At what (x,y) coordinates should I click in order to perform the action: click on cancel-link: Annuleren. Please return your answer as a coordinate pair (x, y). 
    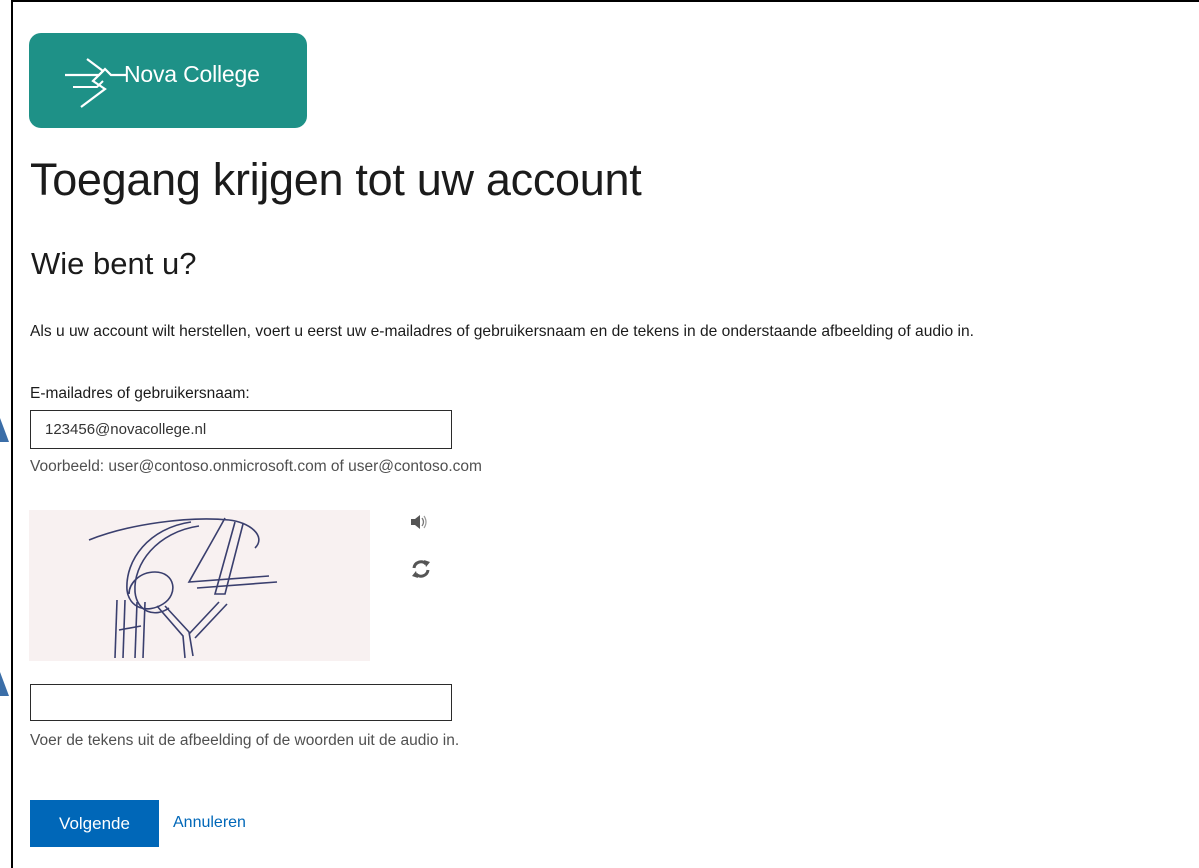
    Looking at the image, I should click on (209, 823).